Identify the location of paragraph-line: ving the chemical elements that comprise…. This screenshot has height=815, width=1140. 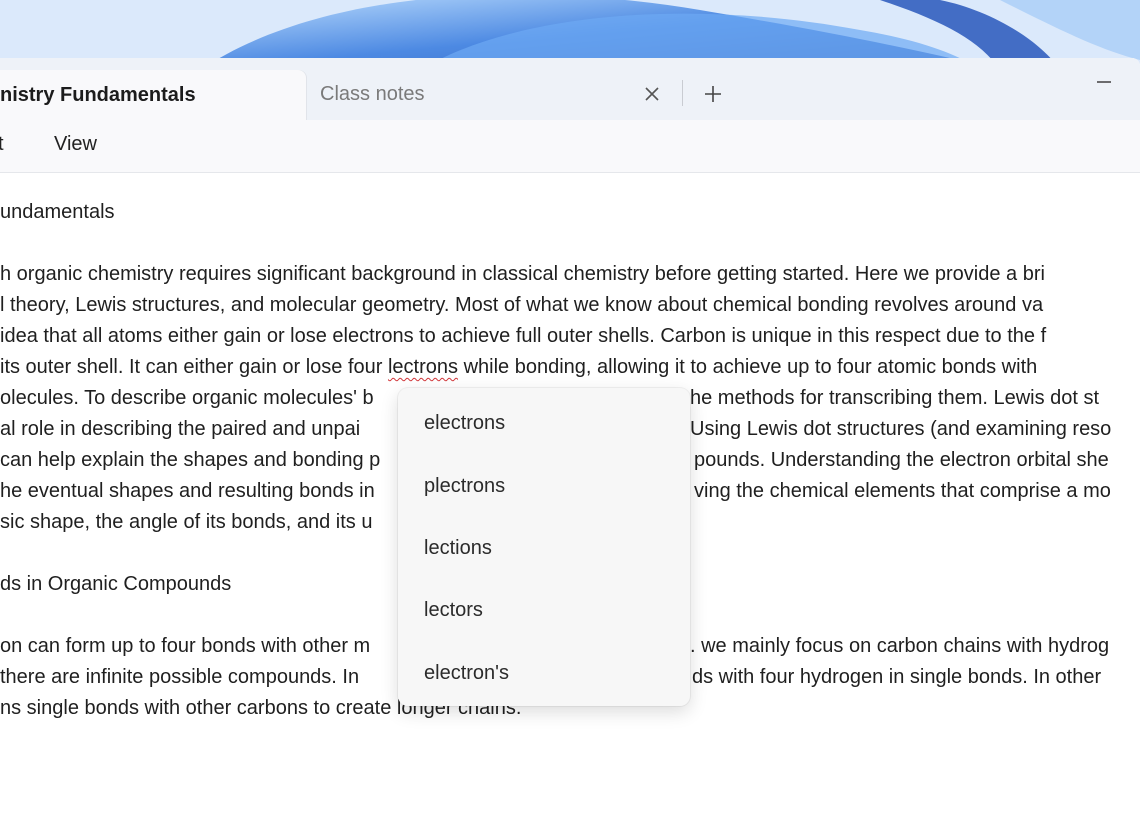
(902, 491).